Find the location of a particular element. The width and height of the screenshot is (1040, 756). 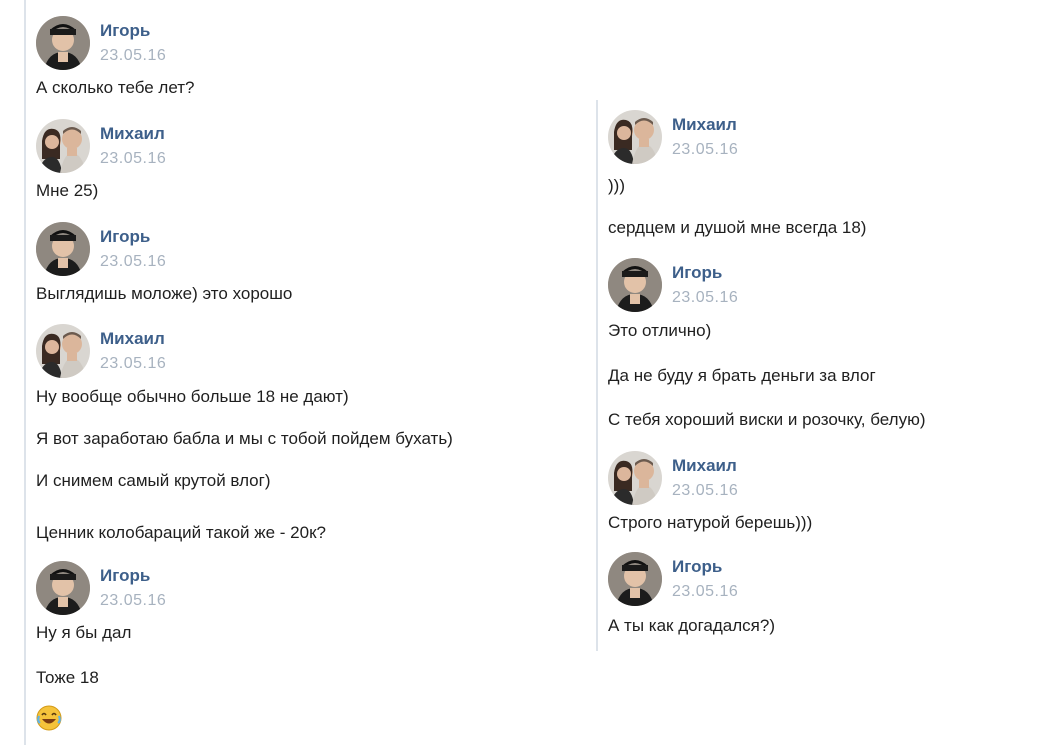

message-text: Выглядишь моложе) это хорошо is located at coordinates (164, 293).